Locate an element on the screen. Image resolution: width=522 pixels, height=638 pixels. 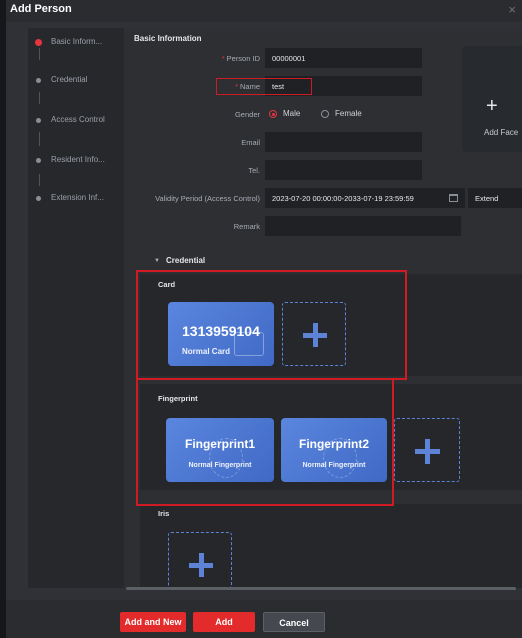
email-field is located at coordinates (343, 142).